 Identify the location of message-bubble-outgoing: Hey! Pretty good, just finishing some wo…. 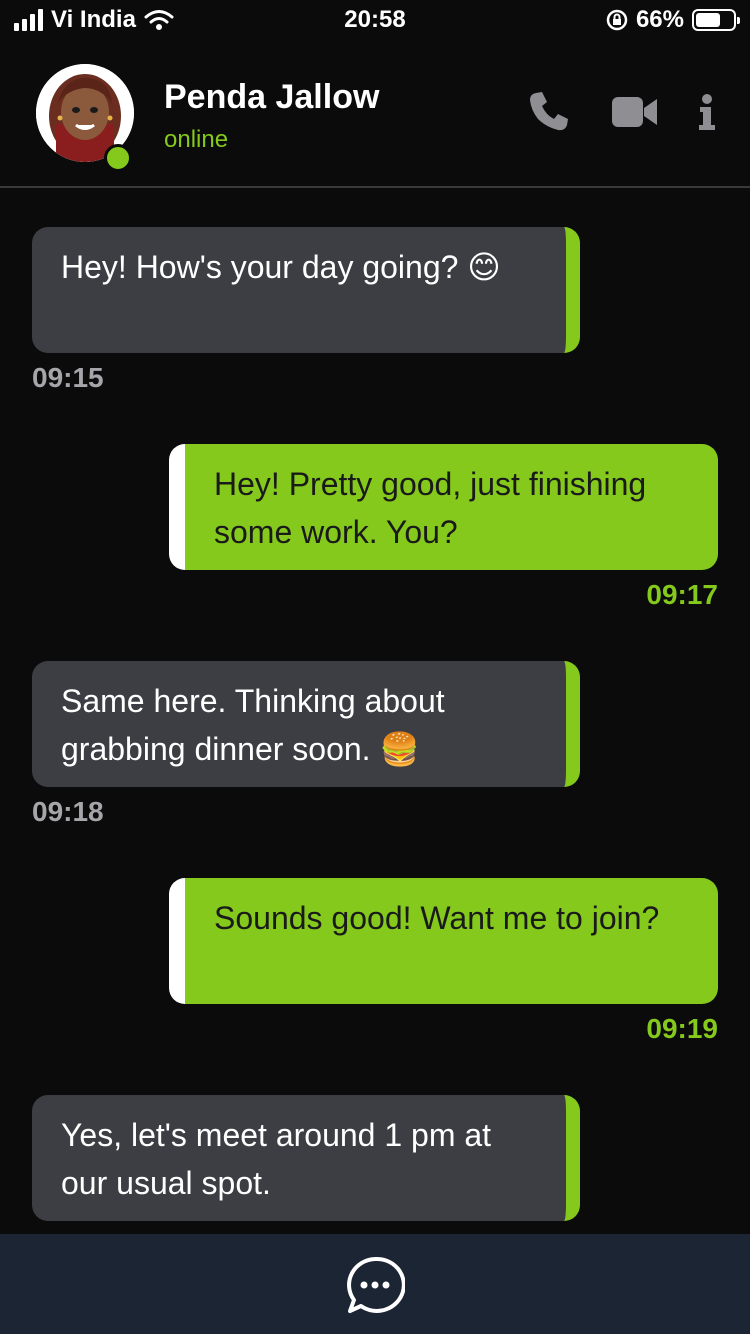
(443, 507).